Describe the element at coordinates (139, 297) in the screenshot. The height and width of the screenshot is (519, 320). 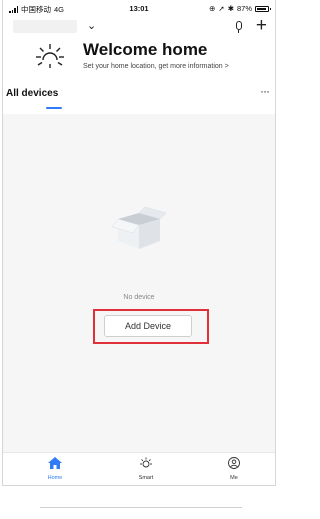
I see `empty-message: No device` at that location.